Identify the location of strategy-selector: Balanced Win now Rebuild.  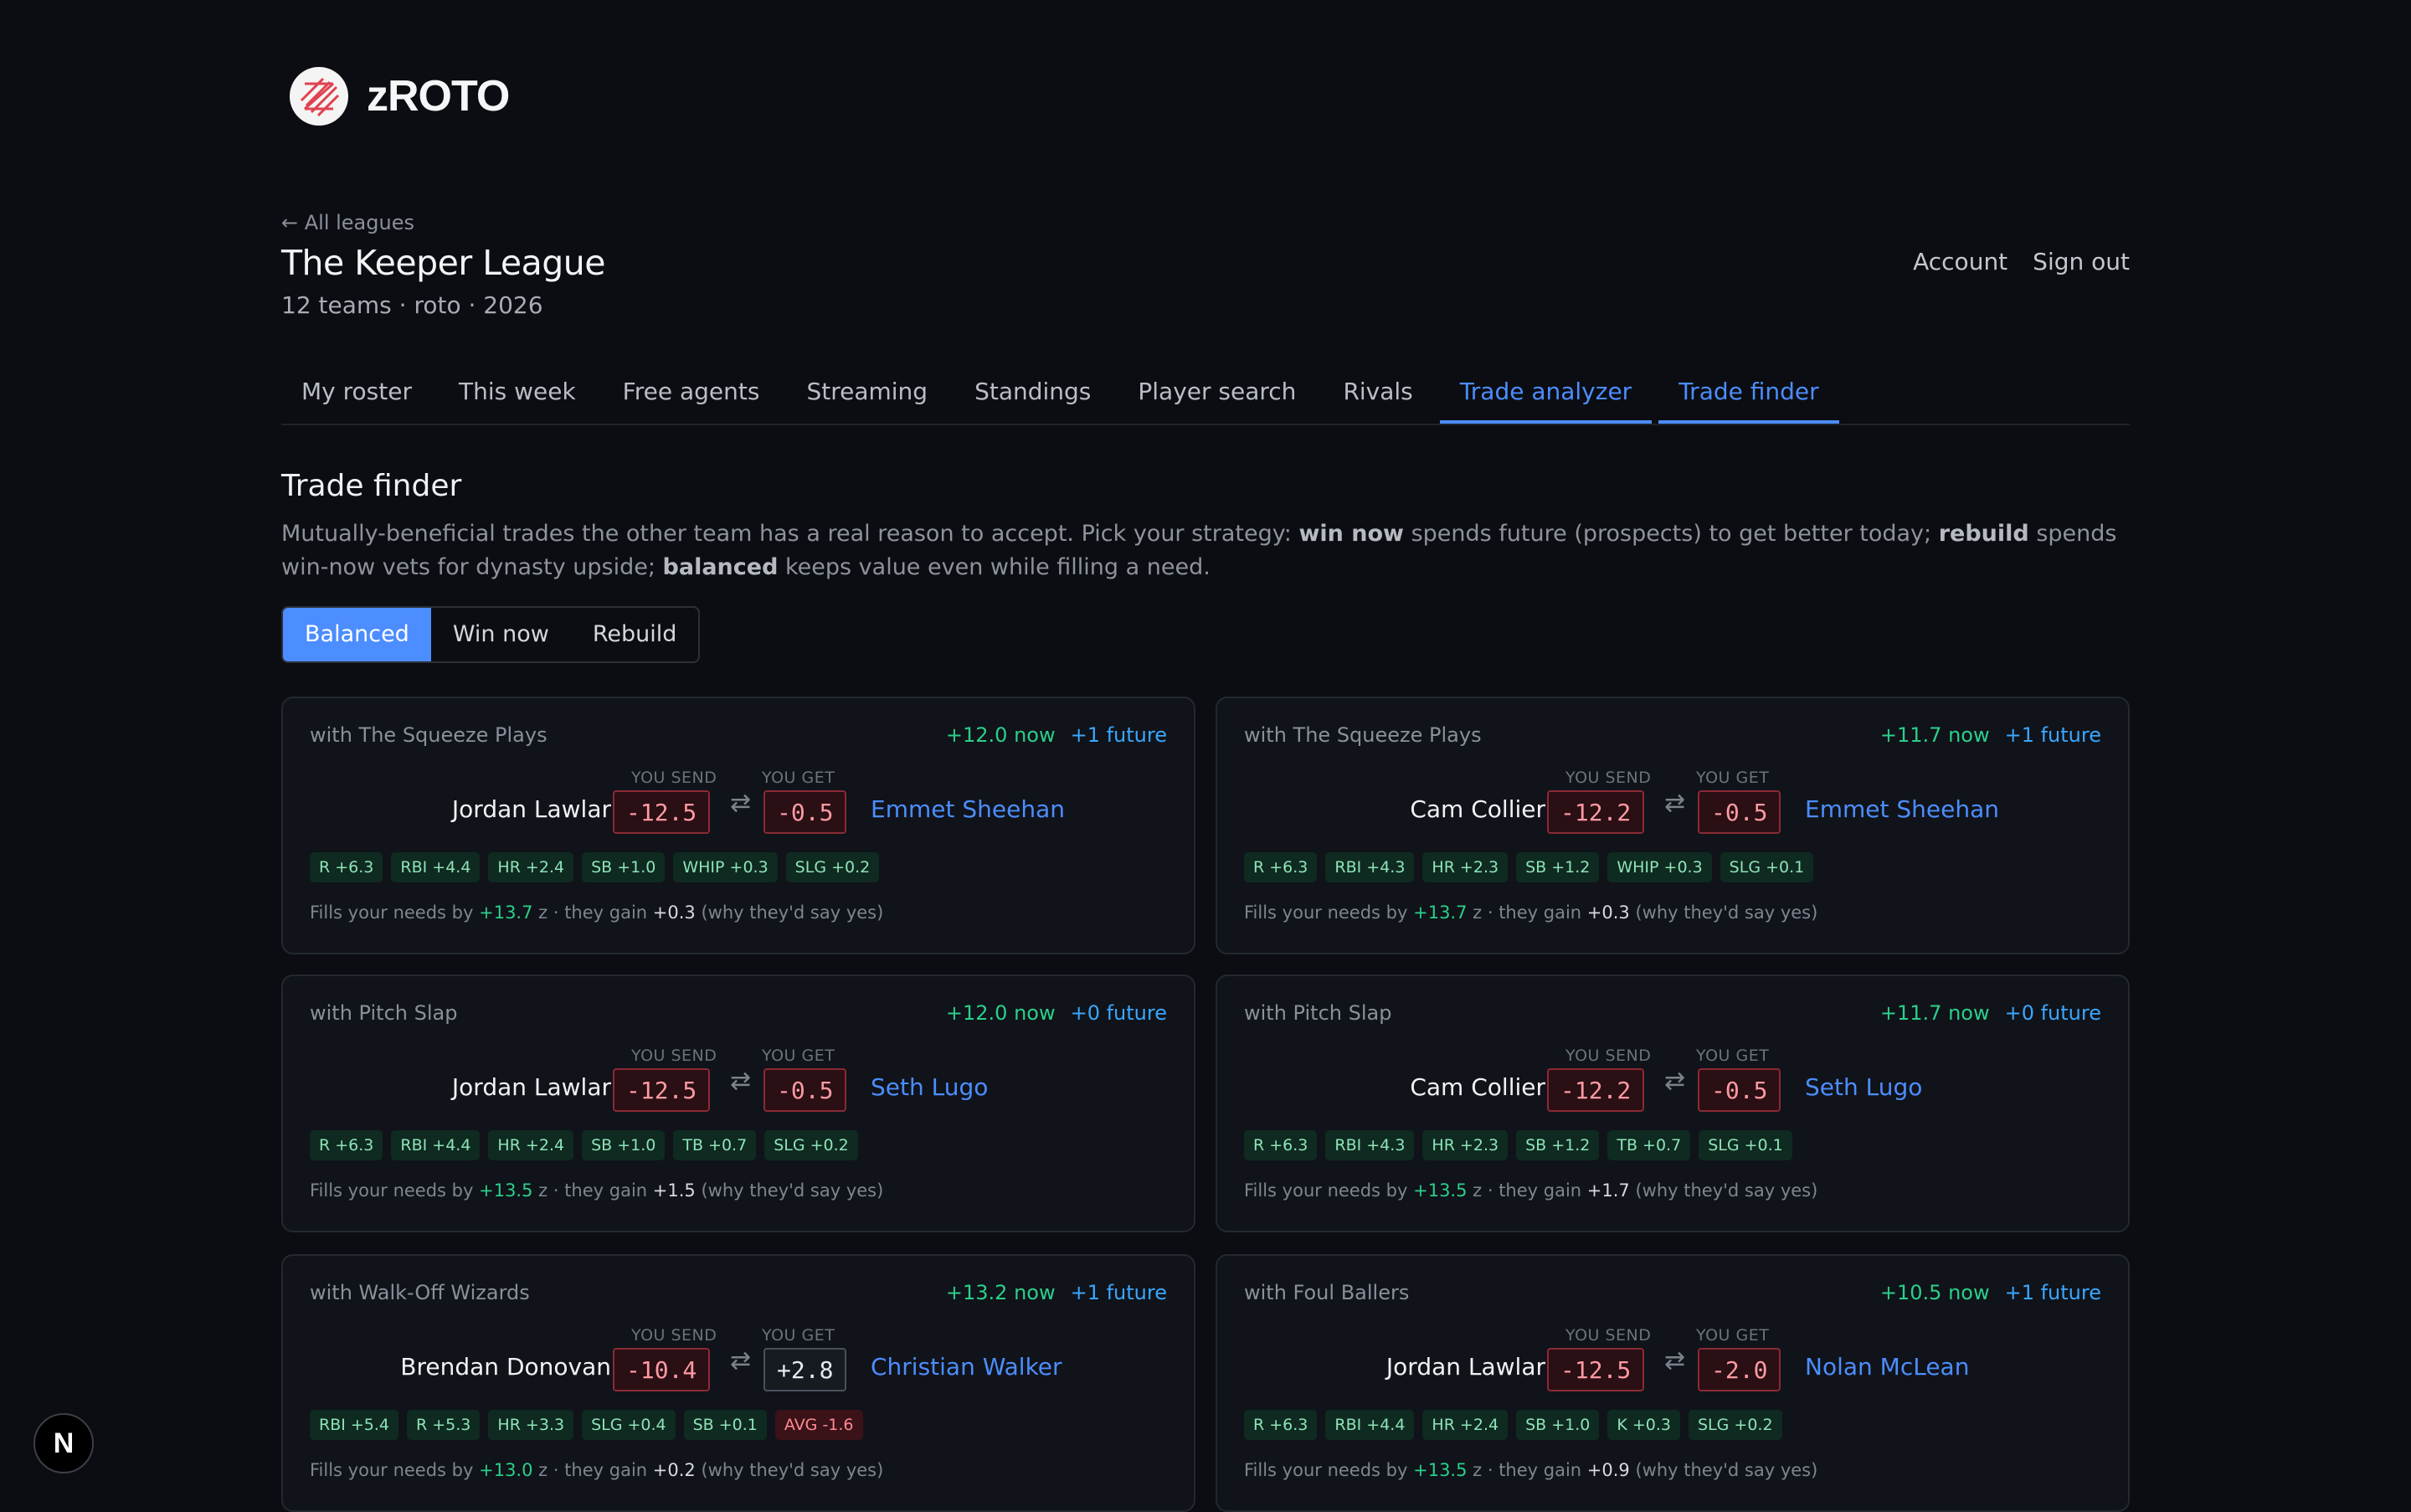
(491, 634).